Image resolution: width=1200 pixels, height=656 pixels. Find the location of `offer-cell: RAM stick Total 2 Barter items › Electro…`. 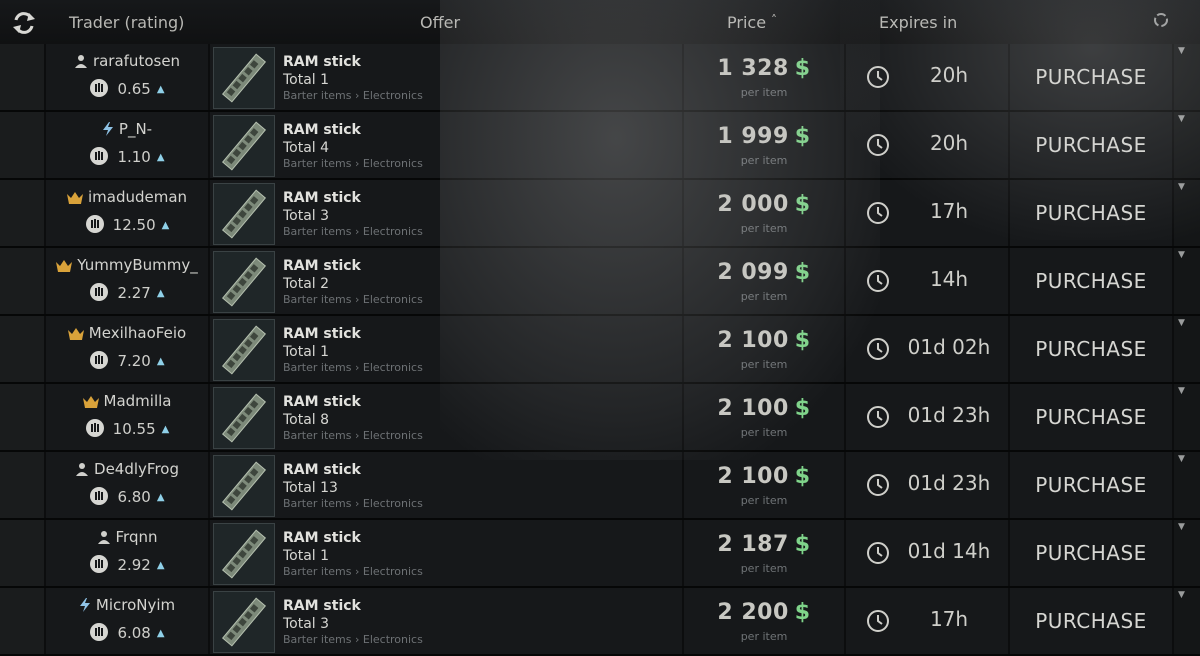

offer-cell: RAM stick Total 2 Barter items › Electro… is located at coordinates (446, 281).